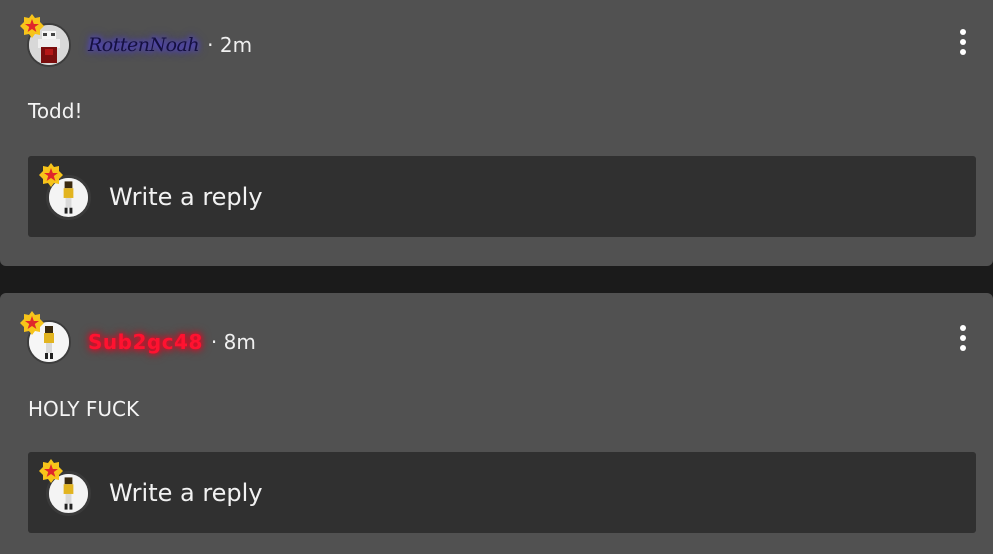 This screenshot has height=554, width=993. I want to click on comment-header: RottenNoah · 2m, so click(136, 40).